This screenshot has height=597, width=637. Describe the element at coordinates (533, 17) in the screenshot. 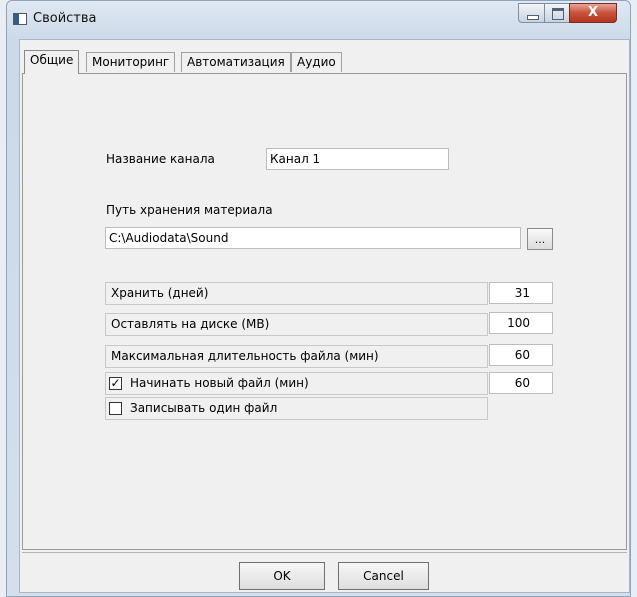

I see `minimize-icon` at that location.